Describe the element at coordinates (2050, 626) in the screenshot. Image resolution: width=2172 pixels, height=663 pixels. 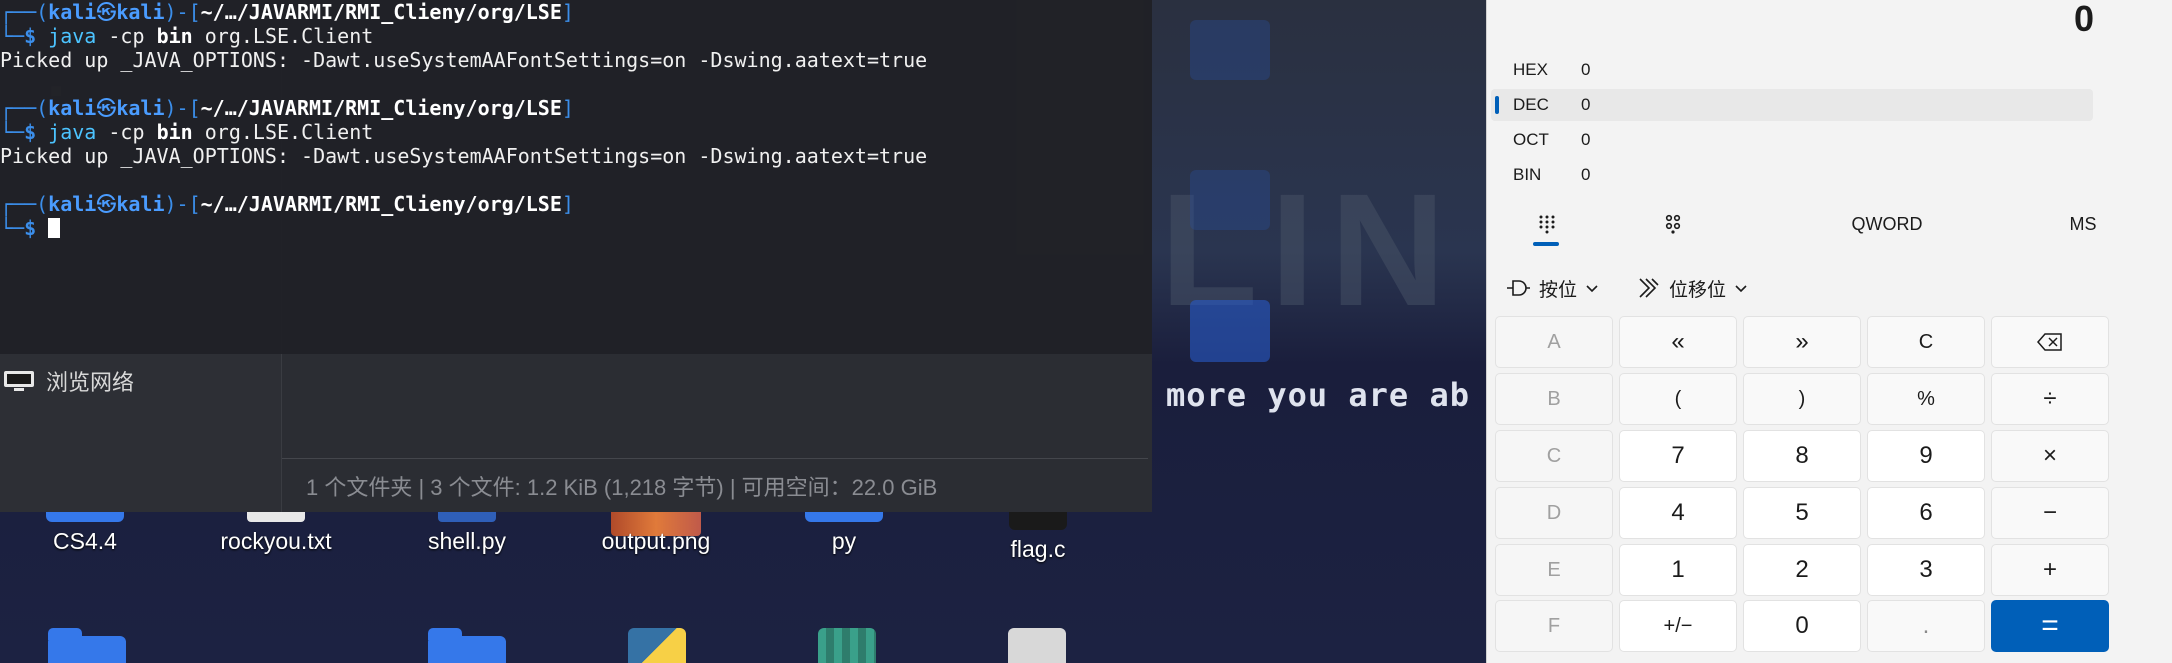
I see `equals-button: =` at that location.